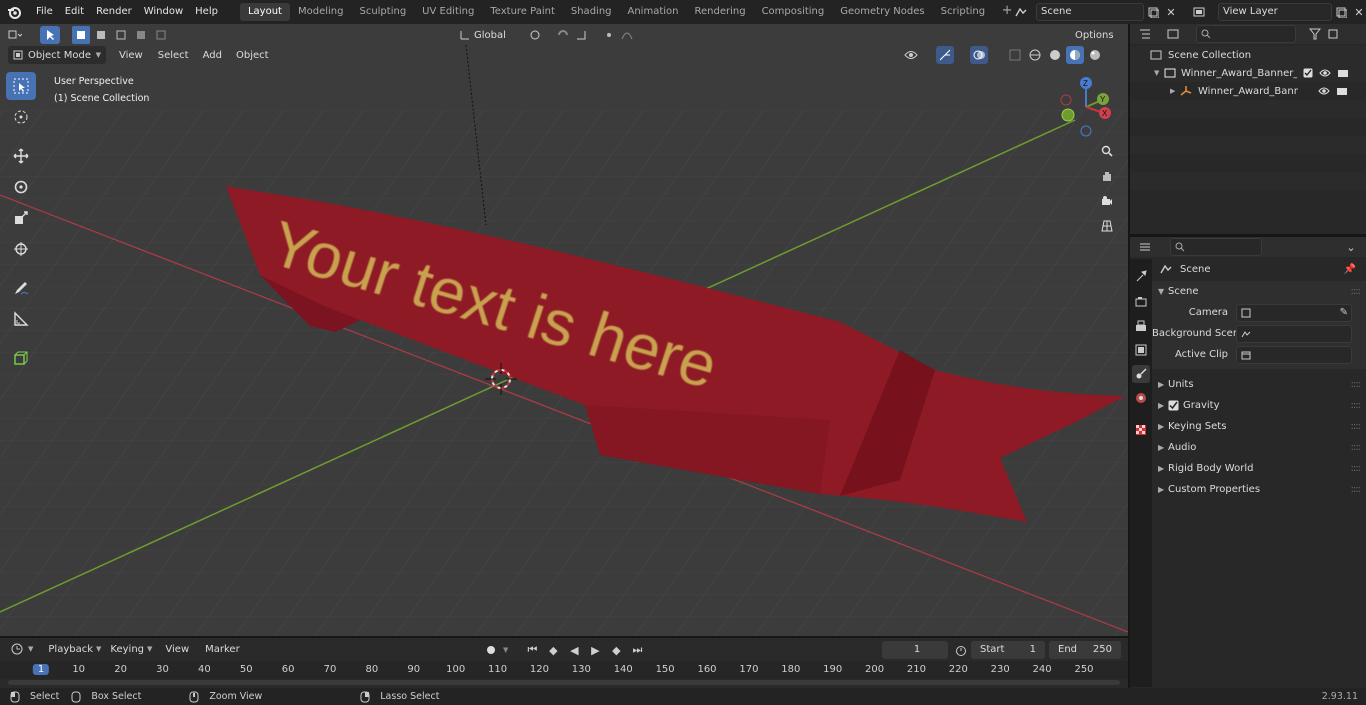 The height and width of the screenshot is (705, 1366). What do you see at coordinates (121, 35) in the screenshot?
I see `select-subtract-icon` at bounding box center [121, 35].